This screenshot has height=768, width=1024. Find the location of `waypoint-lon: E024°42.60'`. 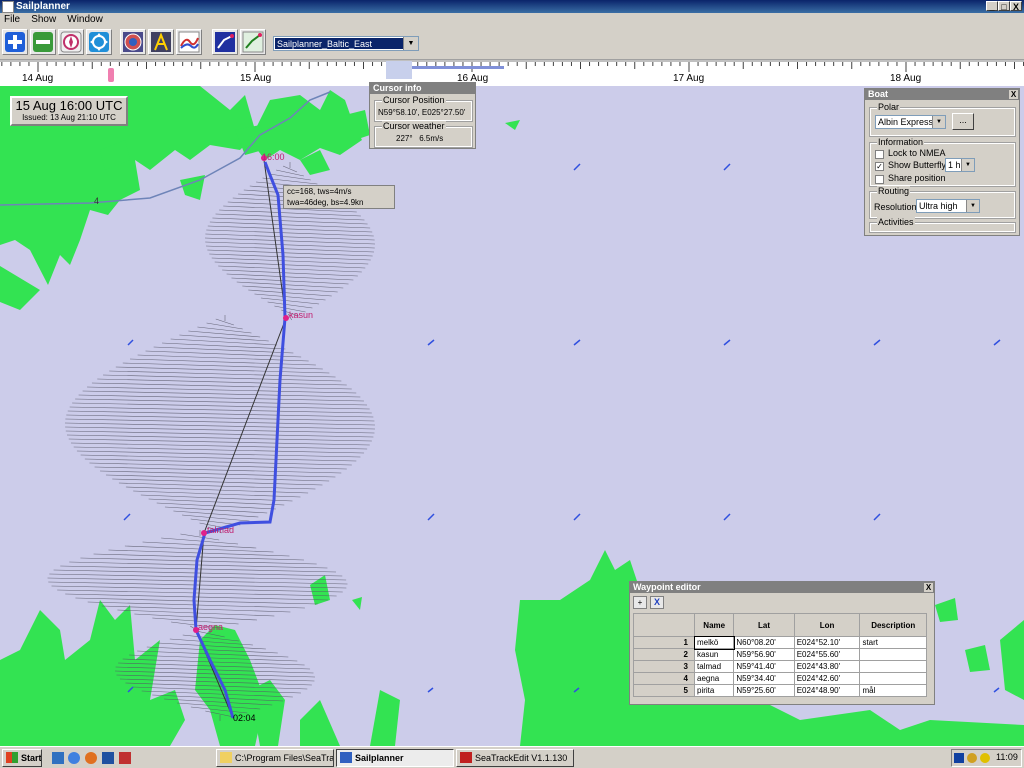

waypoint-lon: E024°42.60' is located at coordinates (827, 678).